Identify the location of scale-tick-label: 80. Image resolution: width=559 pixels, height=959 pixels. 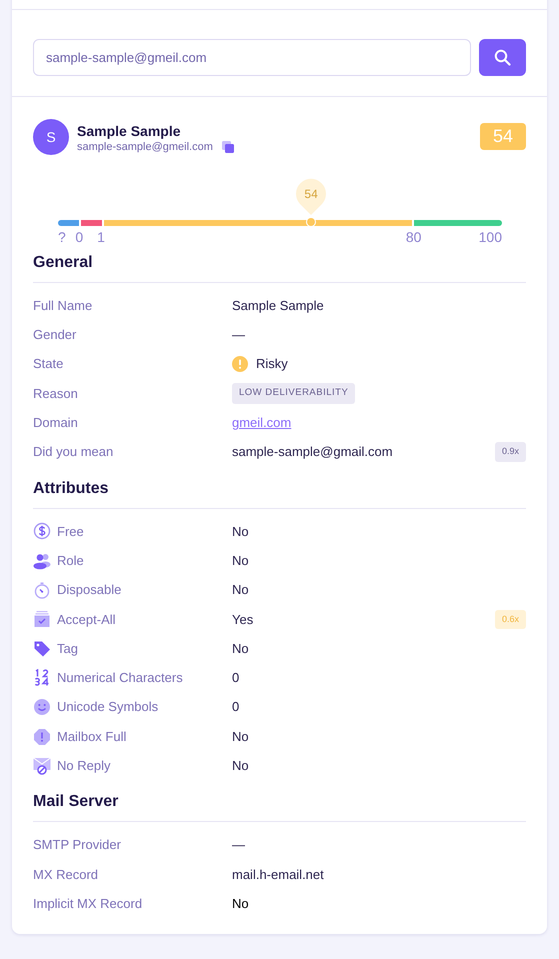
(414, 237).